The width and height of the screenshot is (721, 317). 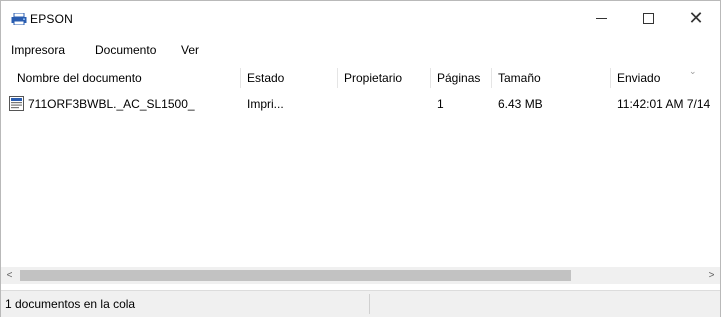 I want to click on menu-impresora: Impresora, so click(x=38, y=50).